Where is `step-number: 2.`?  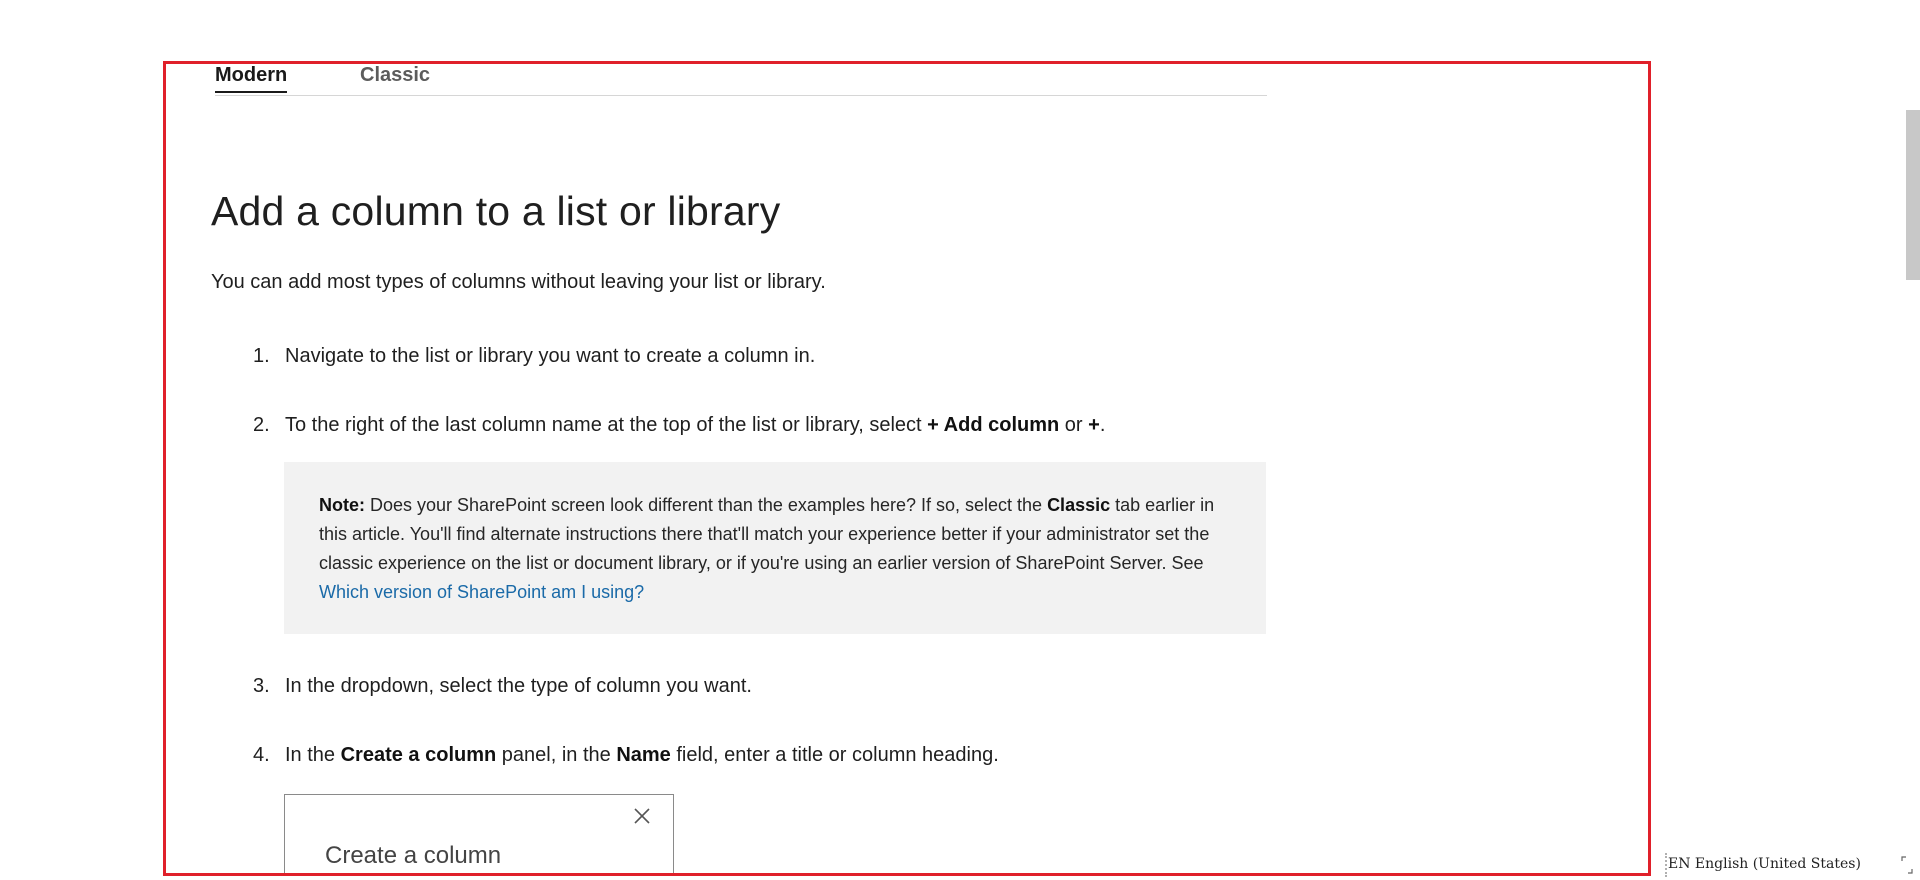
step-number: 2. is located at coordinates (261, 425).